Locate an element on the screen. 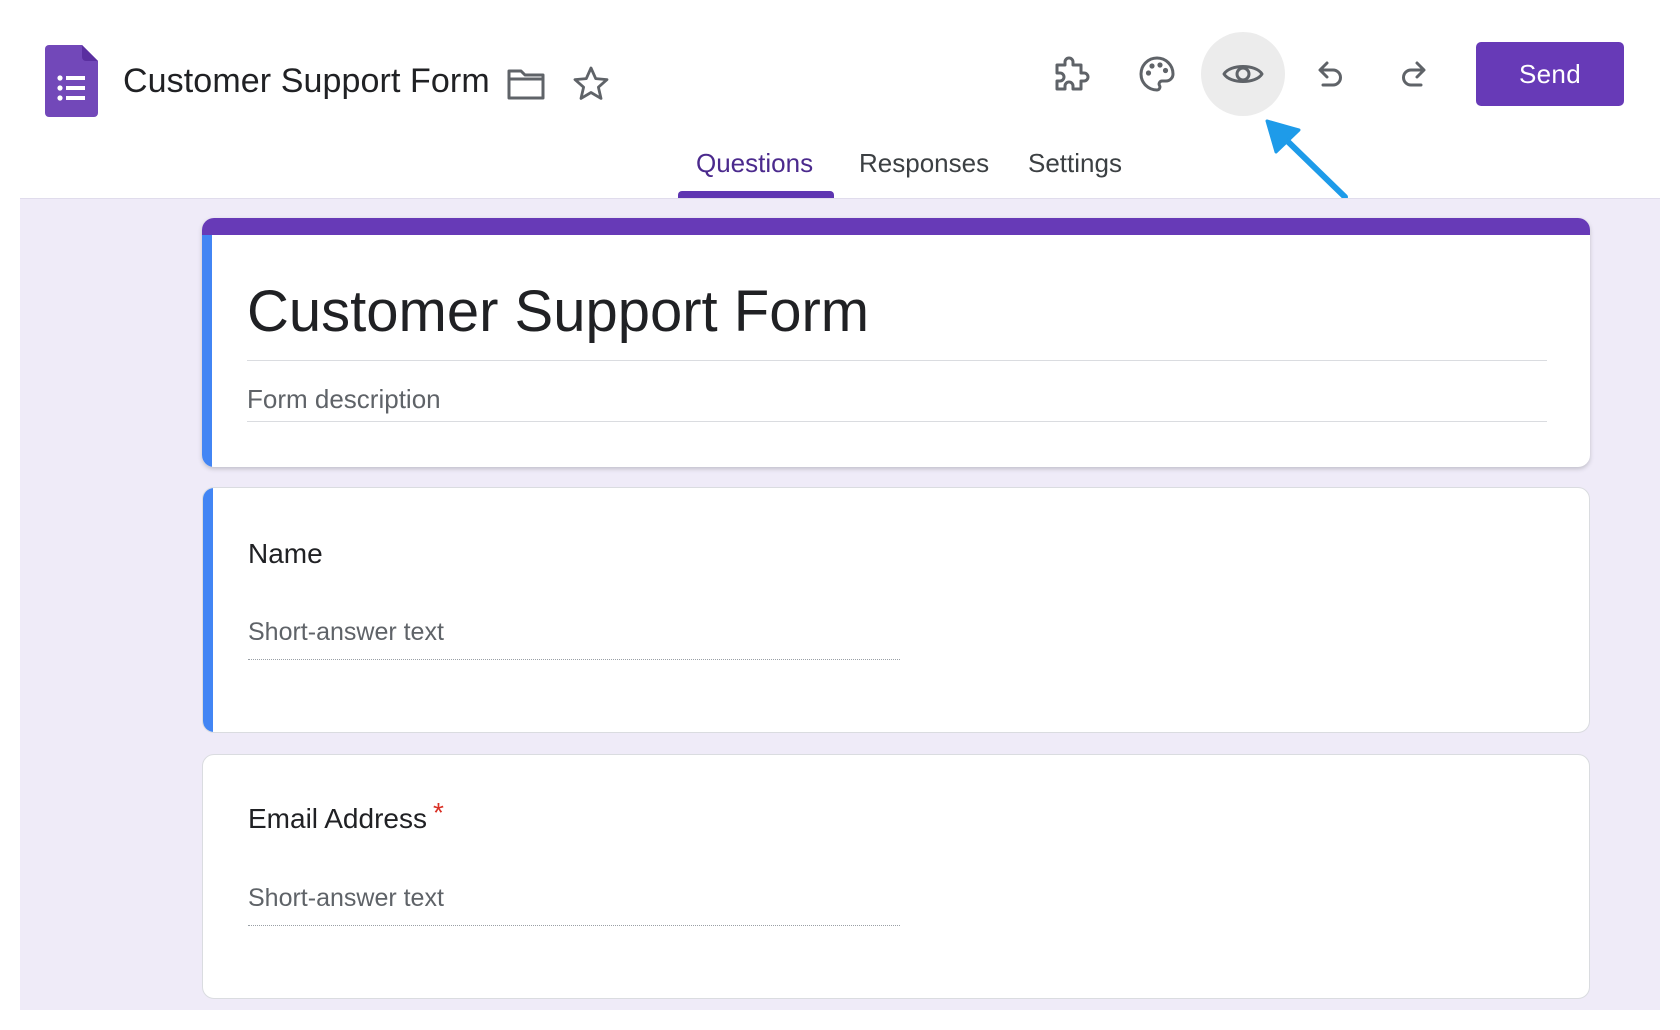 The height and width of the screenshot is (1030, 1680). tab-responses: Responses is located at coordinates (924, 163).